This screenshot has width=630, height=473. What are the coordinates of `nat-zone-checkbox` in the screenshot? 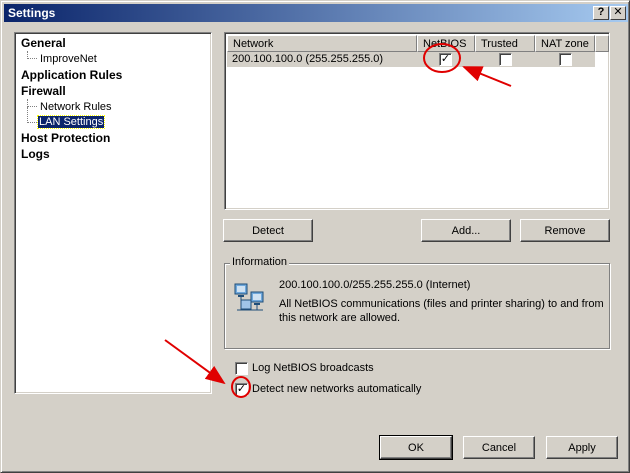 It's located at (565, 59).